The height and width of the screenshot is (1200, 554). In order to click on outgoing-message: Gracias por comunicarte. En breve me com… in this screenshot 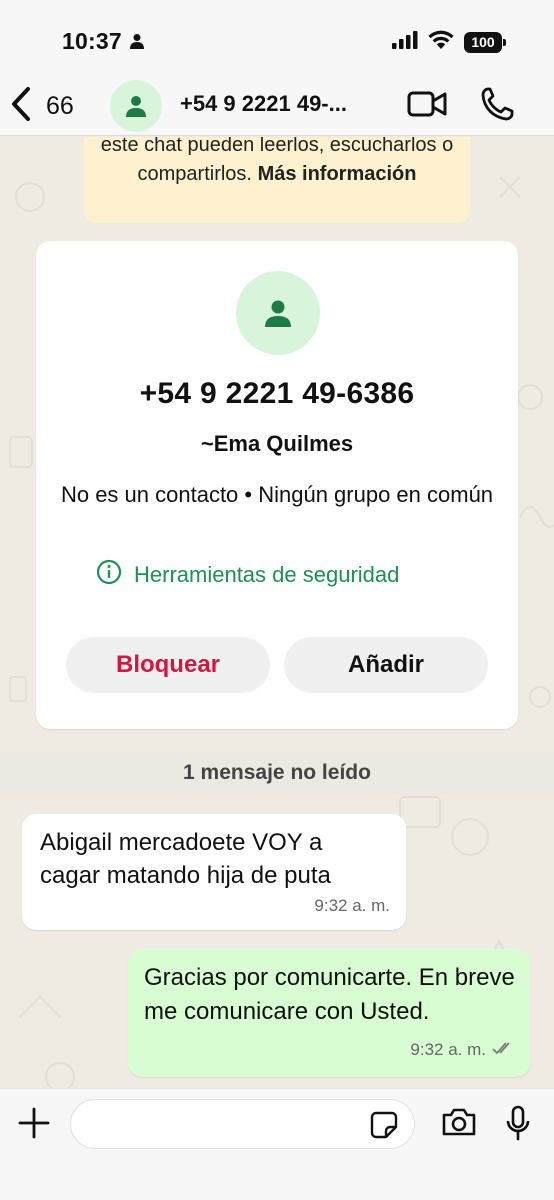, I will do `click(329, 1013)`.